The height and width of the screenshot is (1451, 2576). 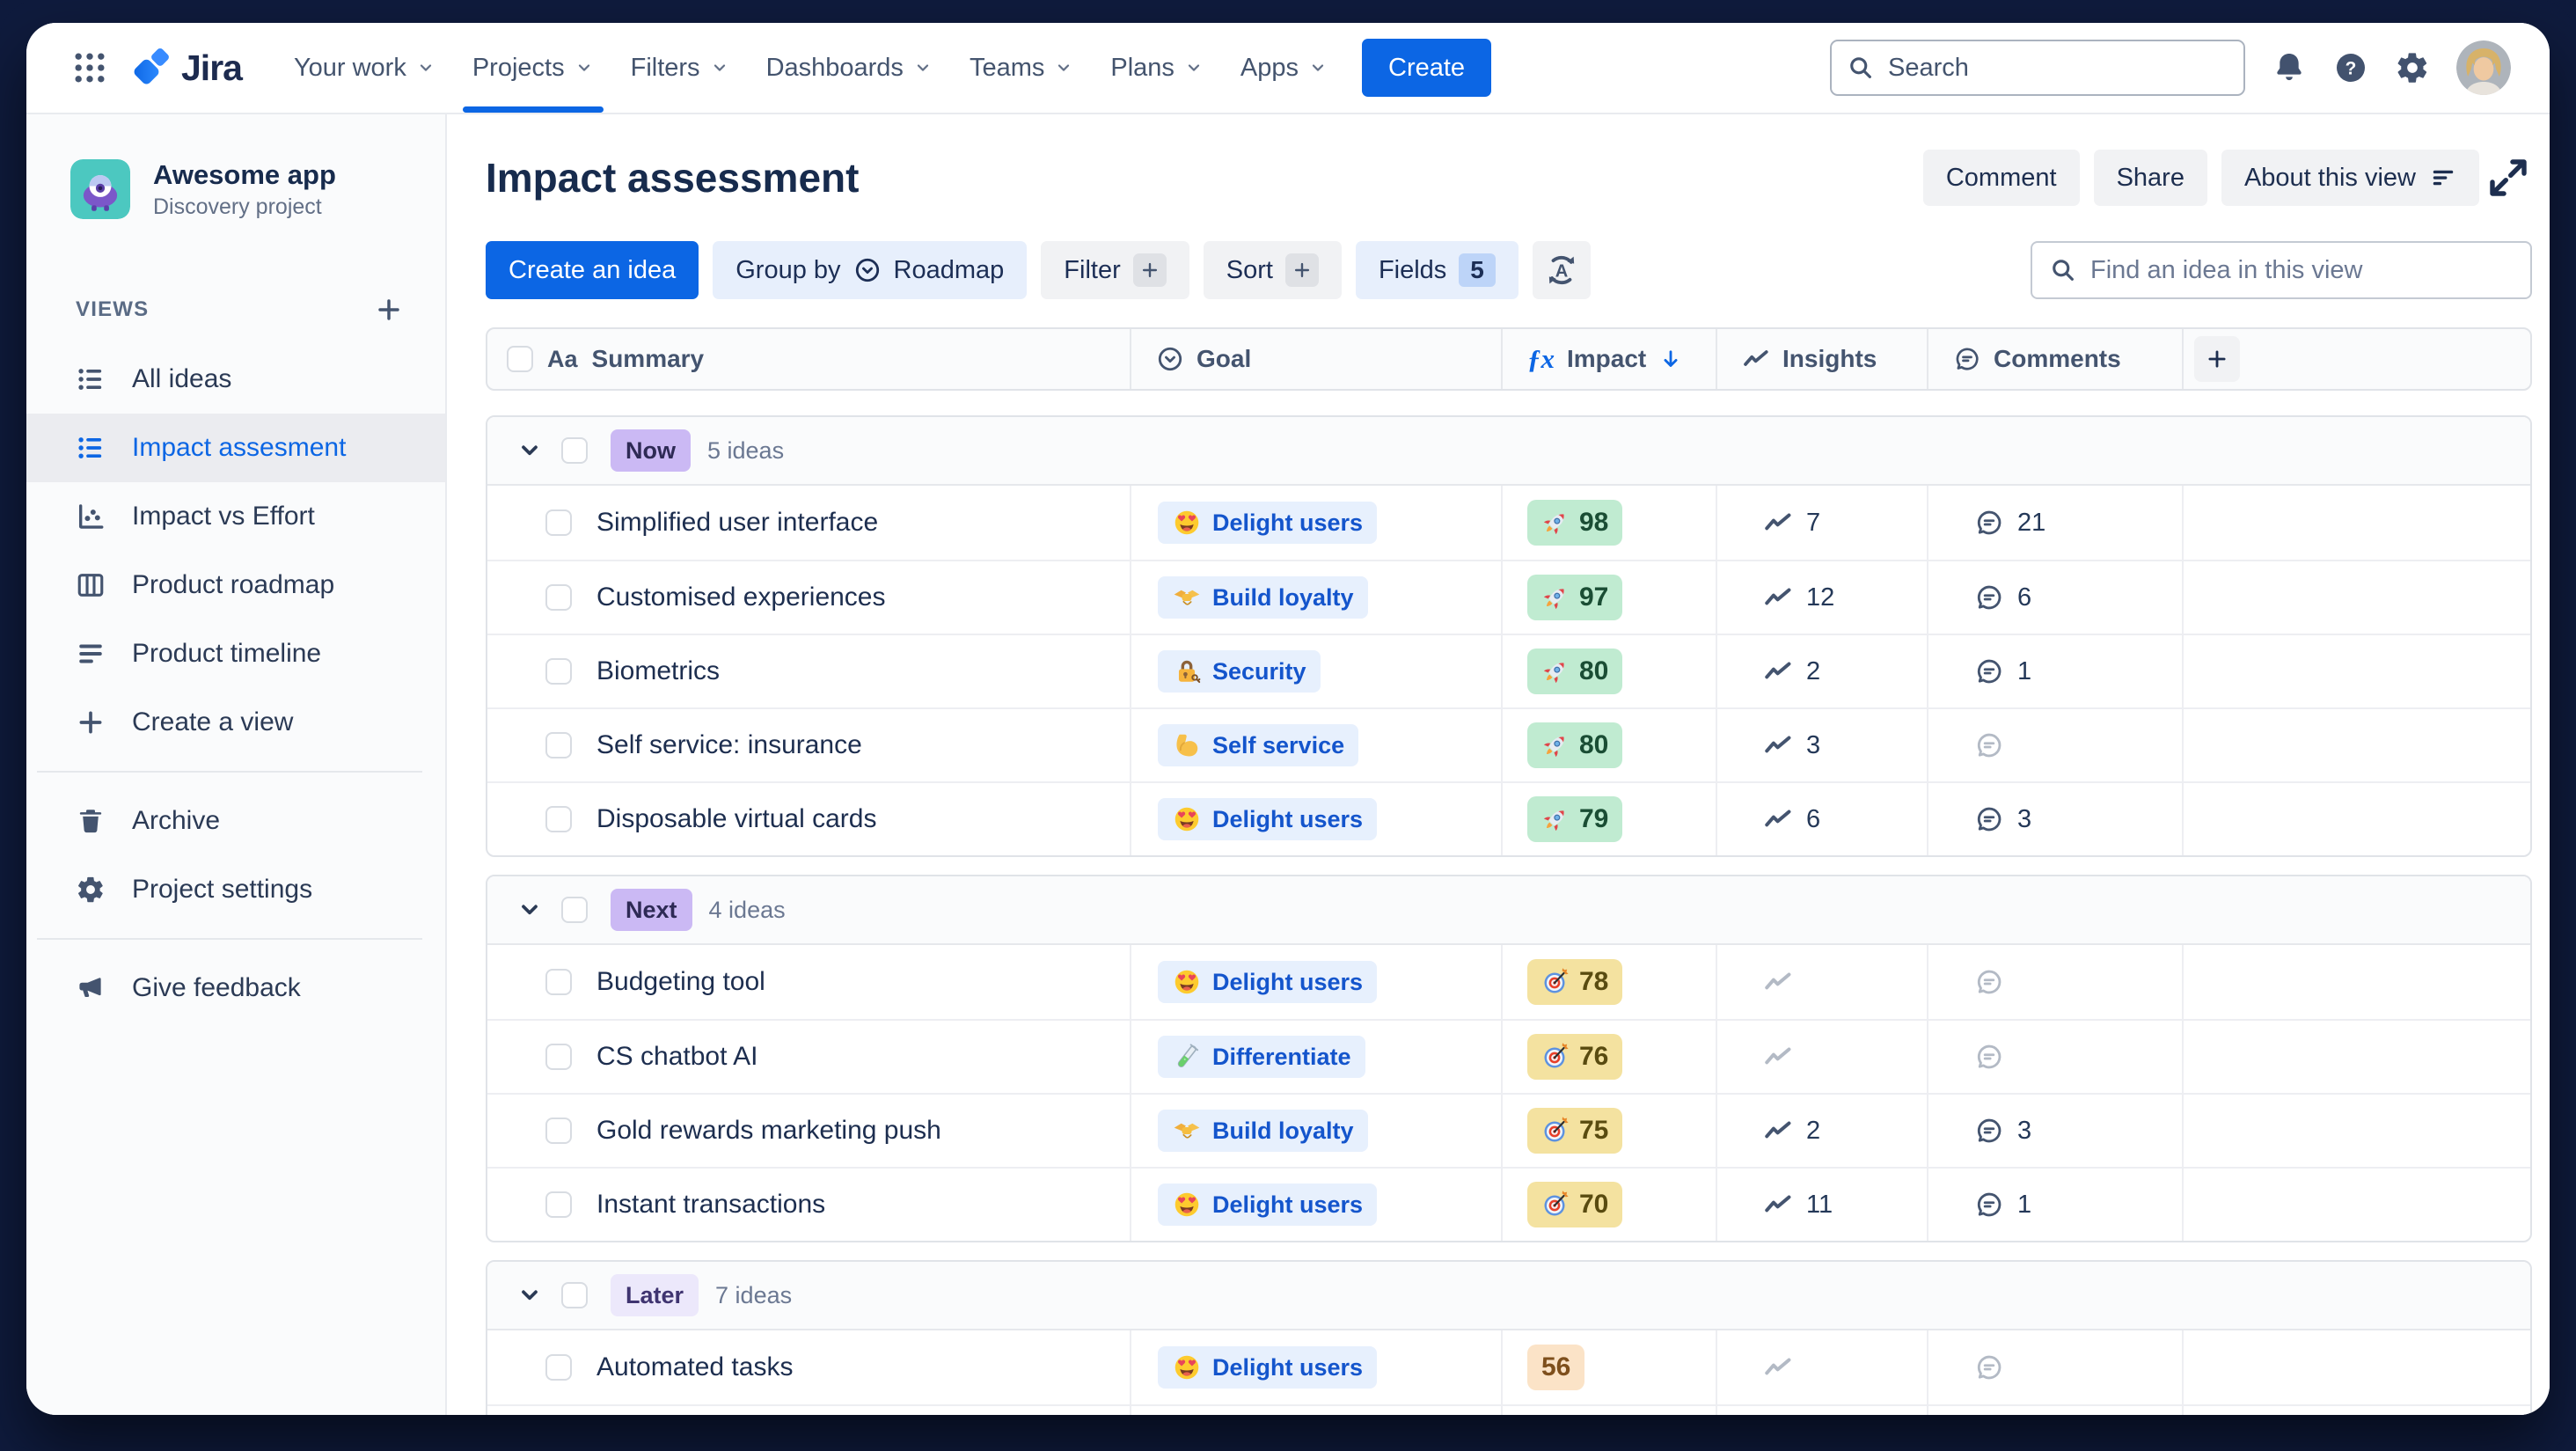 I want to click on sidebar-item-product-roadmap: Product roadmap, so click(x=235, y=585).